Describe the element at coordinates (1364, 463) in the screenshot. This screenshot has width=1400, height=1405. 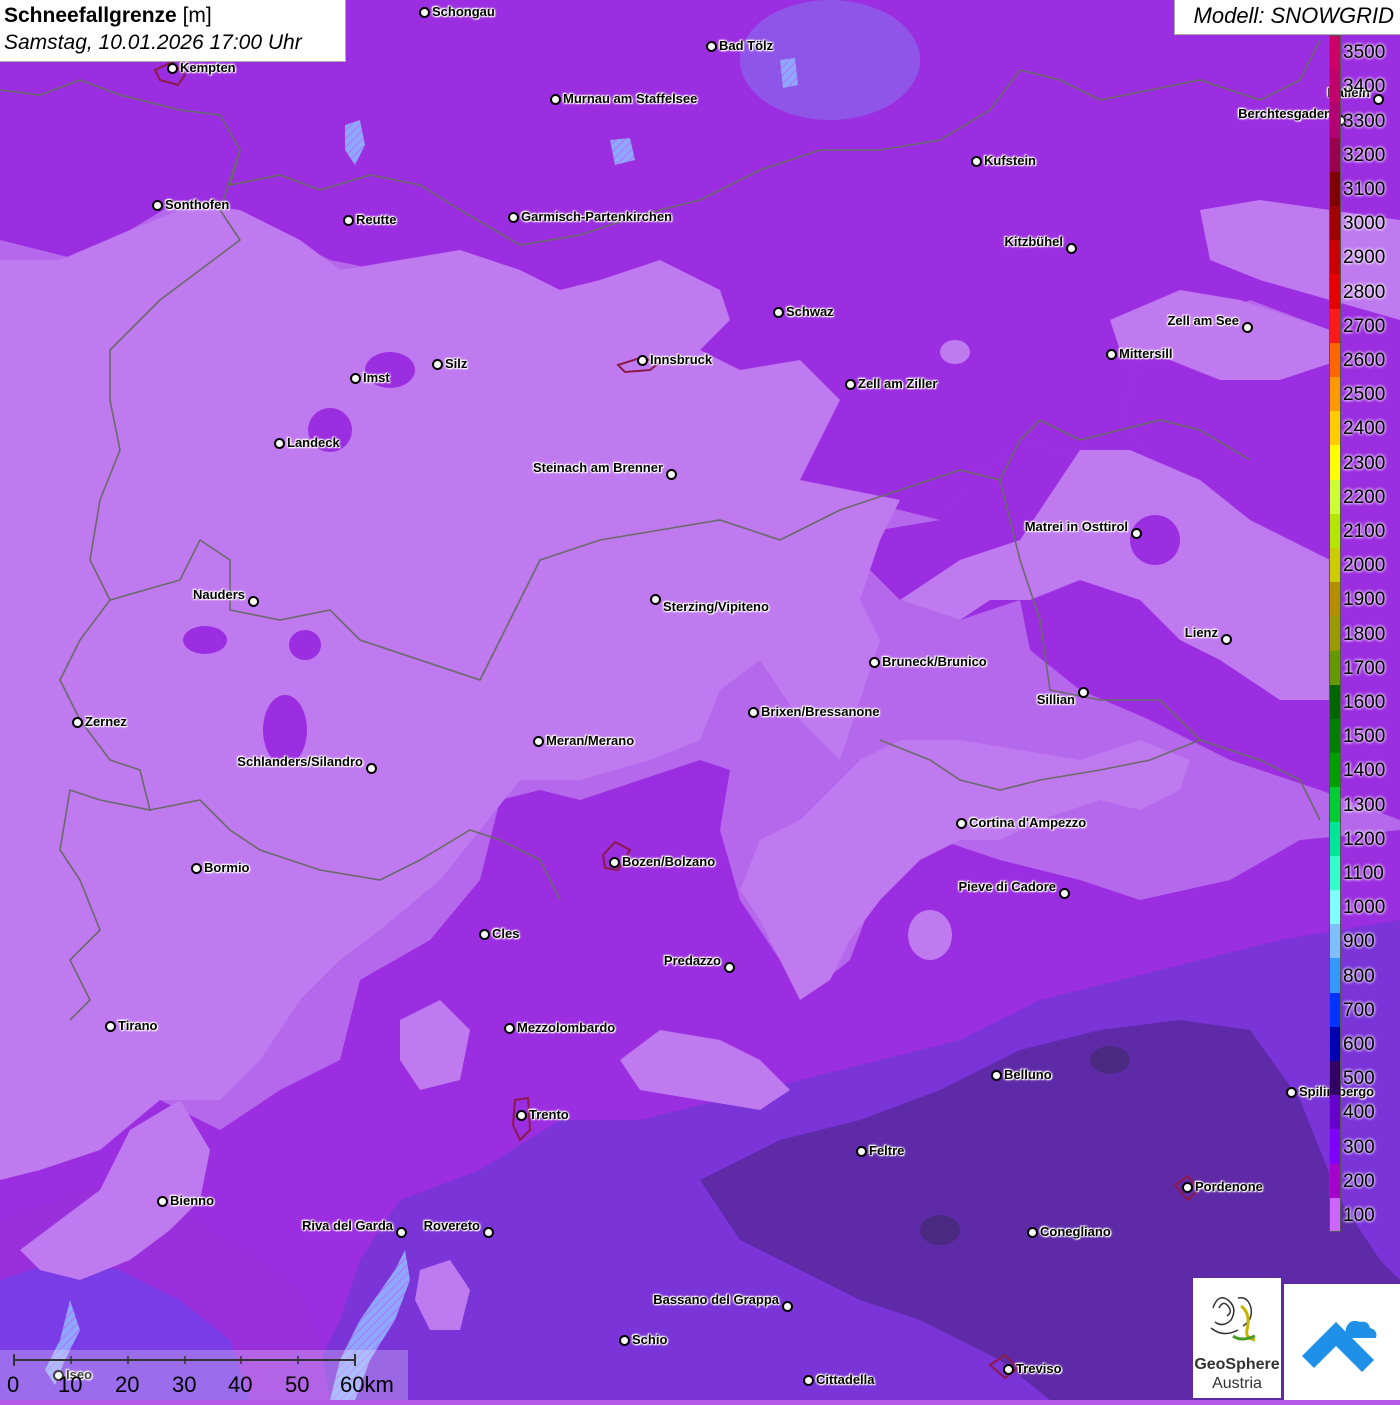
I see `legend-label: 2300` at that location.